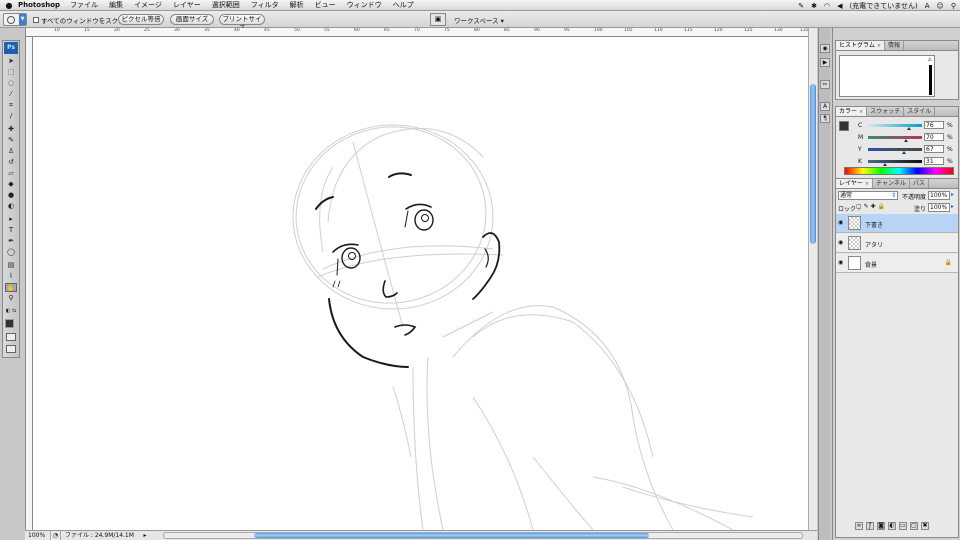 This screenshot has width=960, height=540. What do you see at coordinates (870, 526) in the screenshot?
I see `layer-style-icon: ƒ` at bounding box center [870, 526].